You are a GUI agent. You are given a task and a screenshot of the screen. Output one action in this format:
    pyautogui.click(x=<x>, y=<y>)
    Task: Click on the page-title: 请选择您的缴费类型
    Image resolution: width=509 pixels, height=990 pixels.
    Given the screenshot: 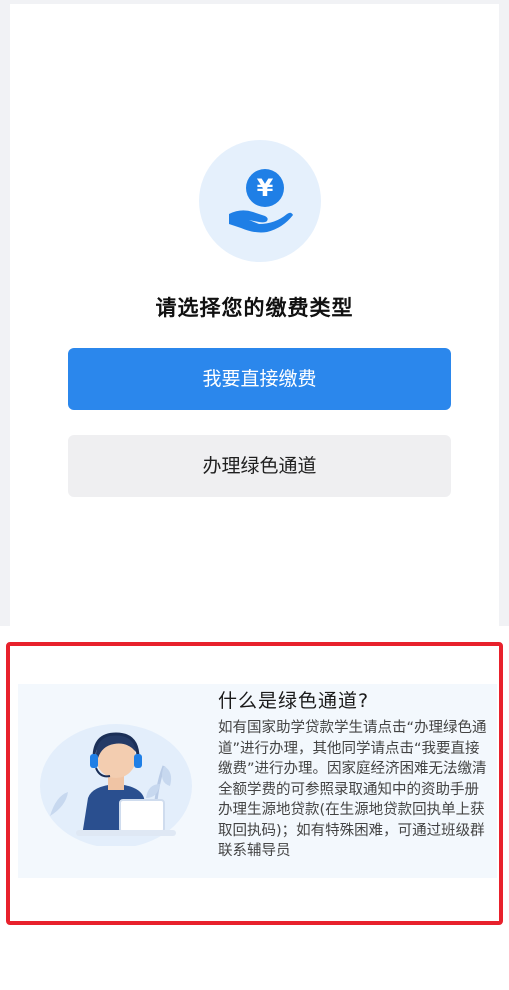 What is the action you would take?
    pyautogui.click(x=254, y=308)
    